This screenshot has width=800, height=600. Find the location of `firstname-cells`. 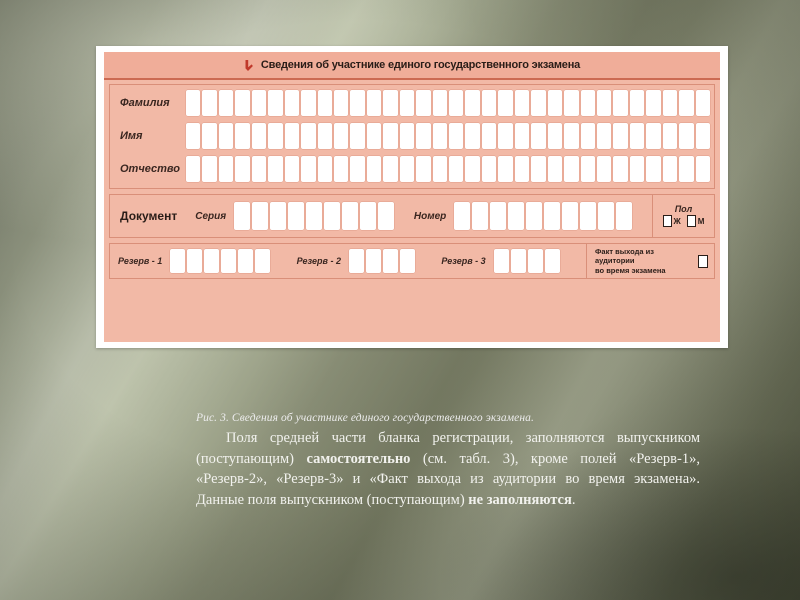

firstname-cells is located at coordinates (450, 136).